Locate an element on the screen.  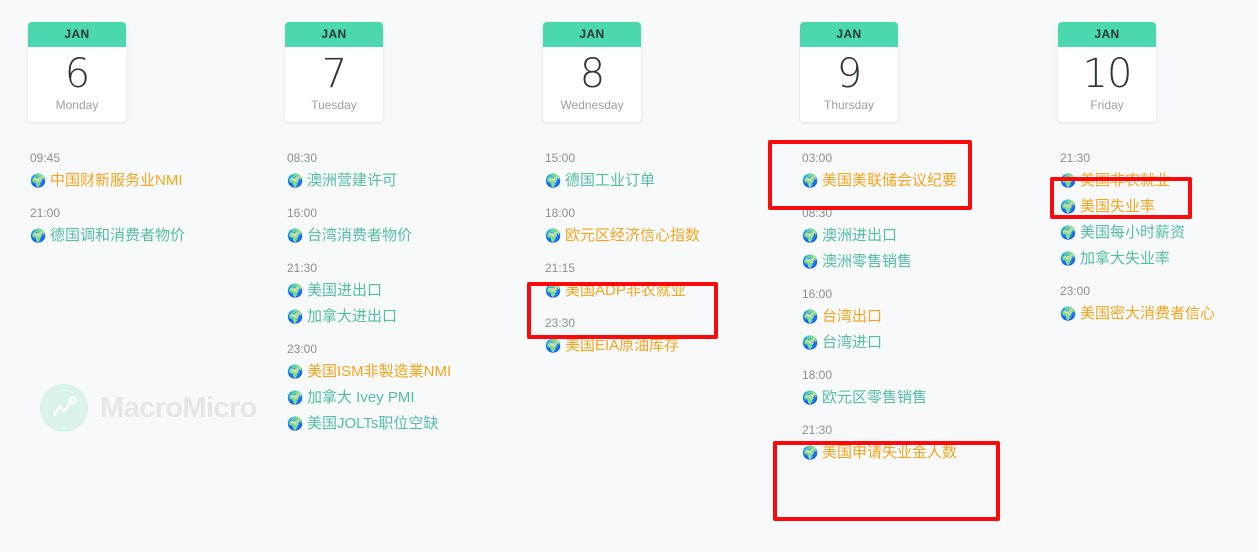
time-group: 16:00 🌍 台湾出口 🌍 台湾进口 is located at coordinates (925, 321).